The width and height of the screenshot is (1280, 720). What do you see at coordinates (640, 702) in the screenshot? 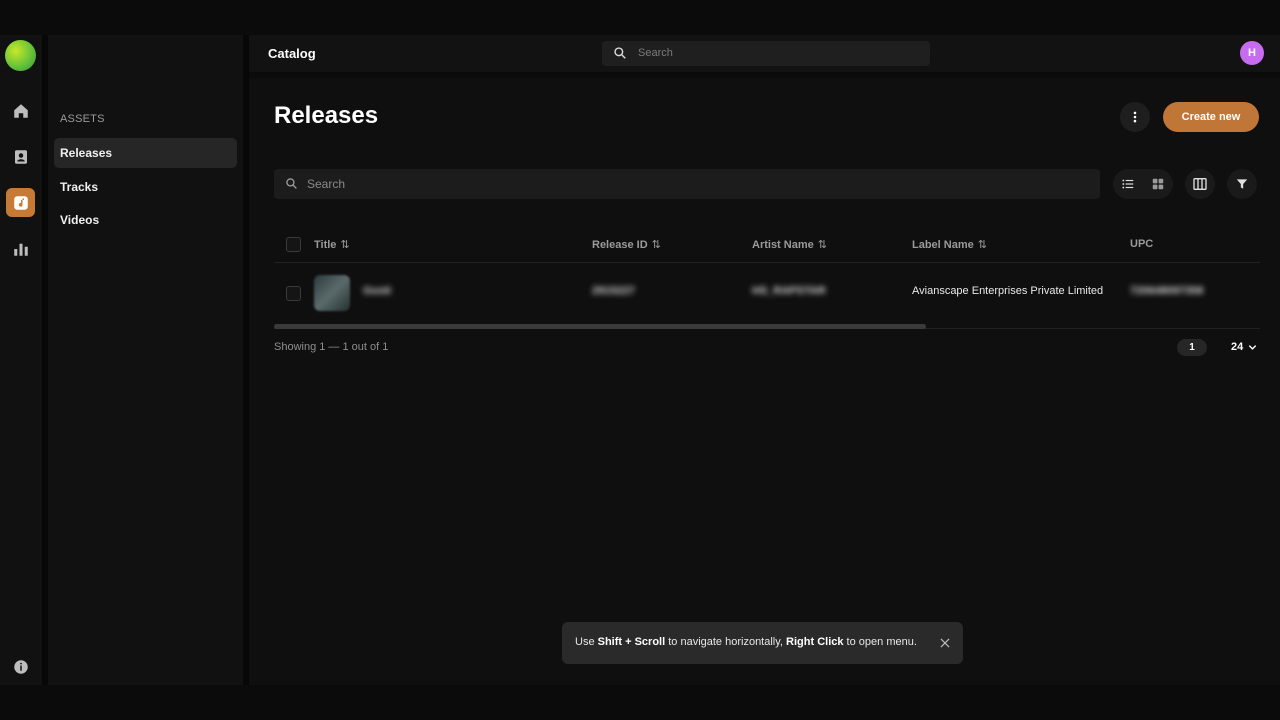
I see `bottom-margin` at bounding box center [640, 702].